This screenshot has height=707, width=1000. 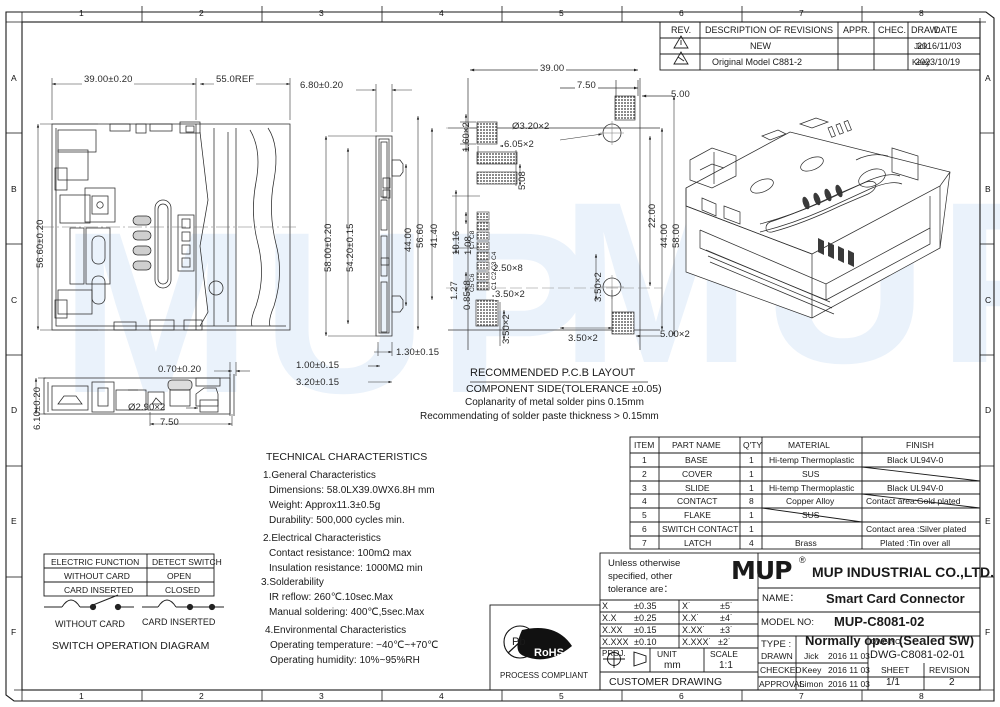 What do you see at coordinates (849, 656) in the screenshot?
I see `drawn-date: 2016 11 03` at bounding box center [849, 656].